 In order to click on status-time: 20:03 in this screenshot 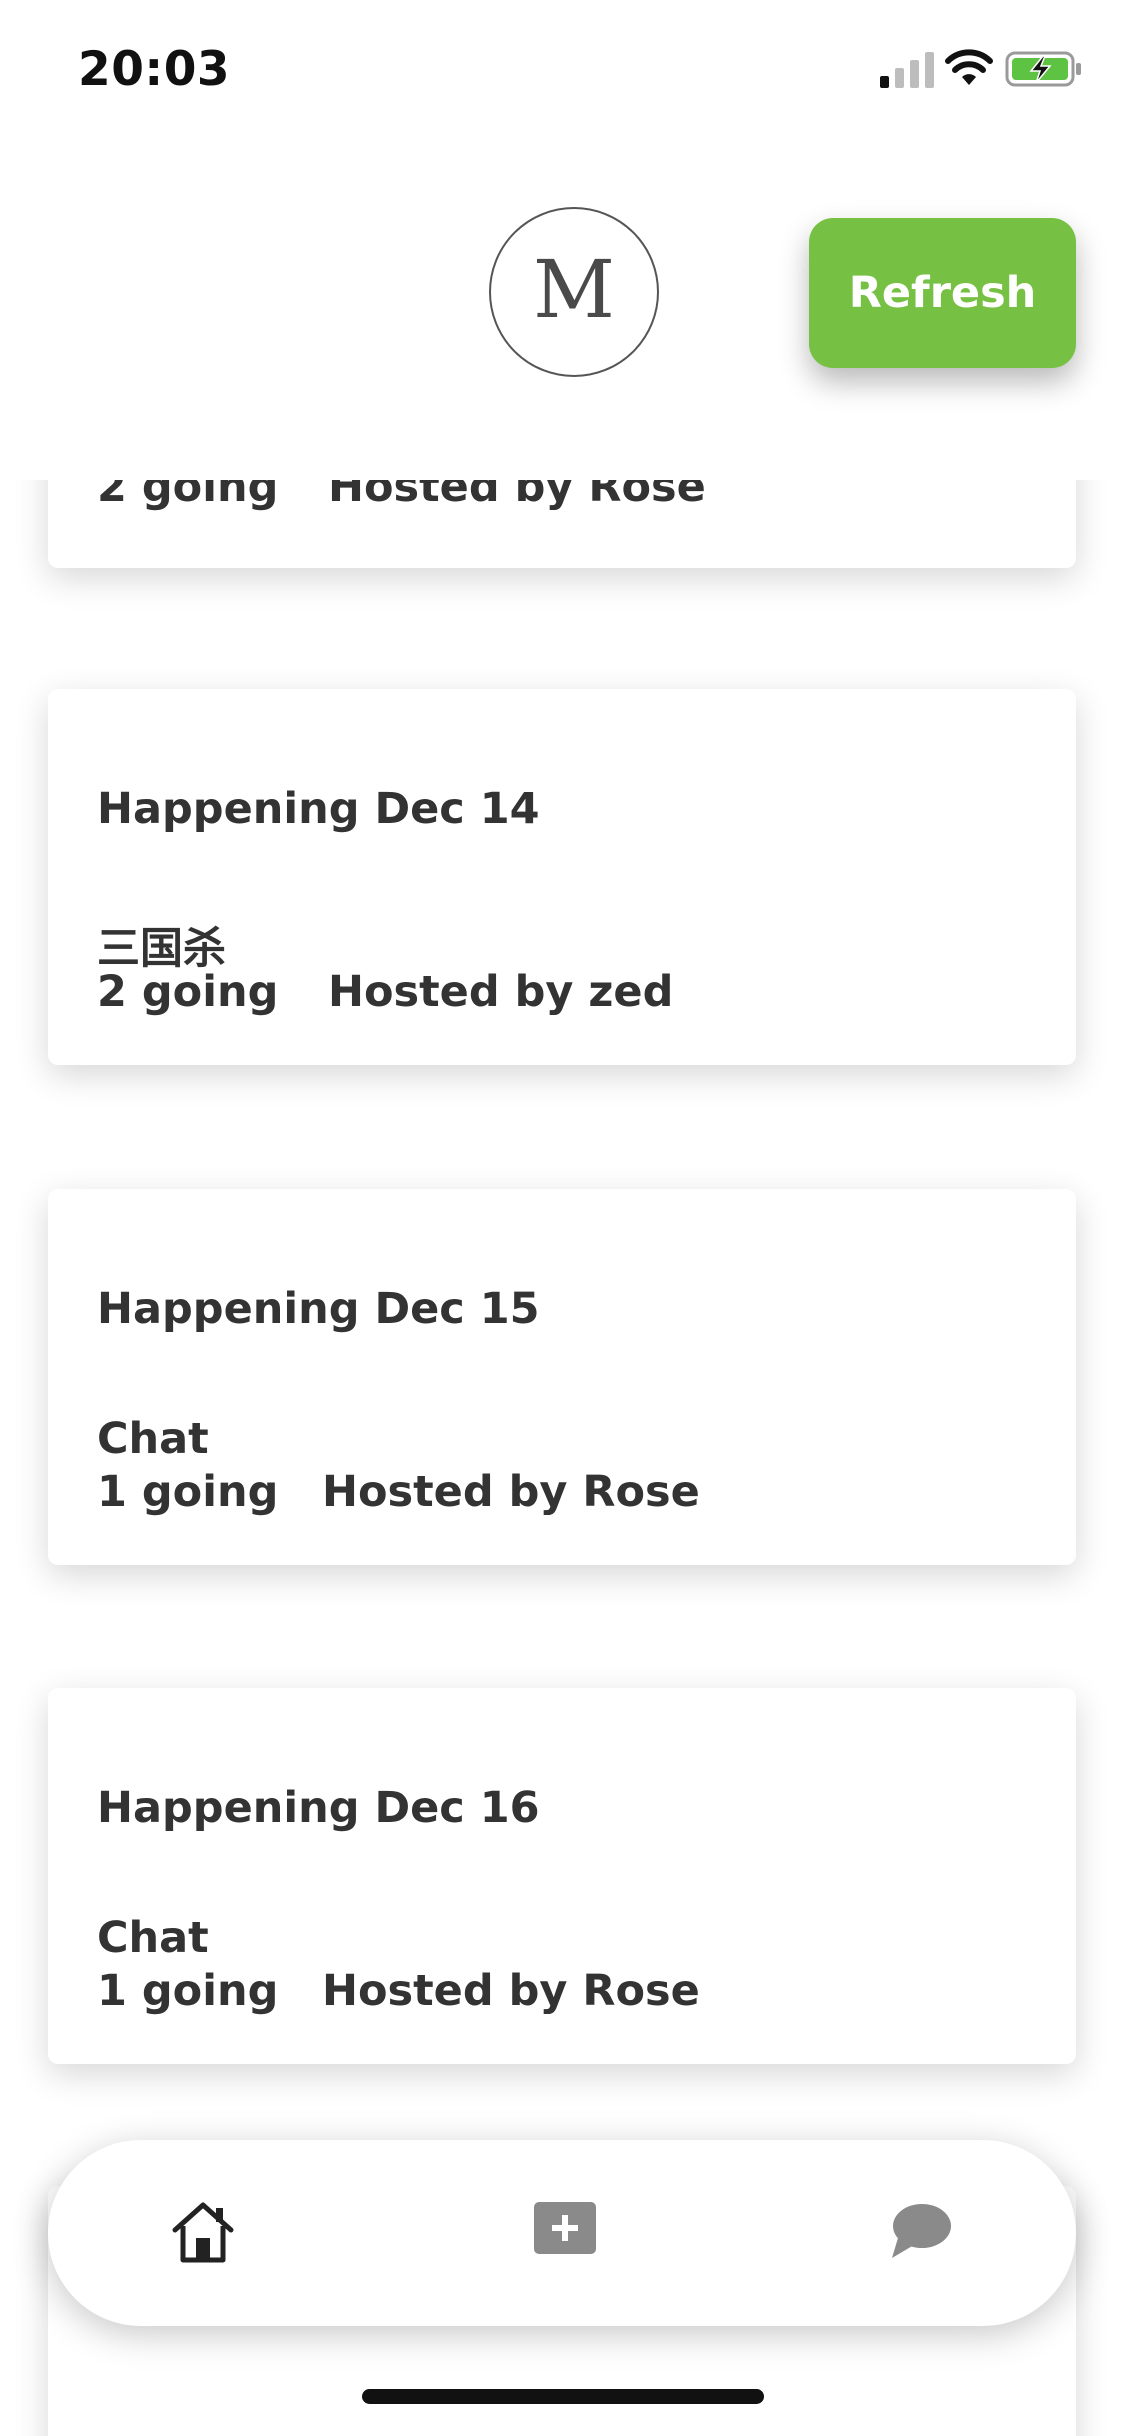, I will do `click(154, 69)`.